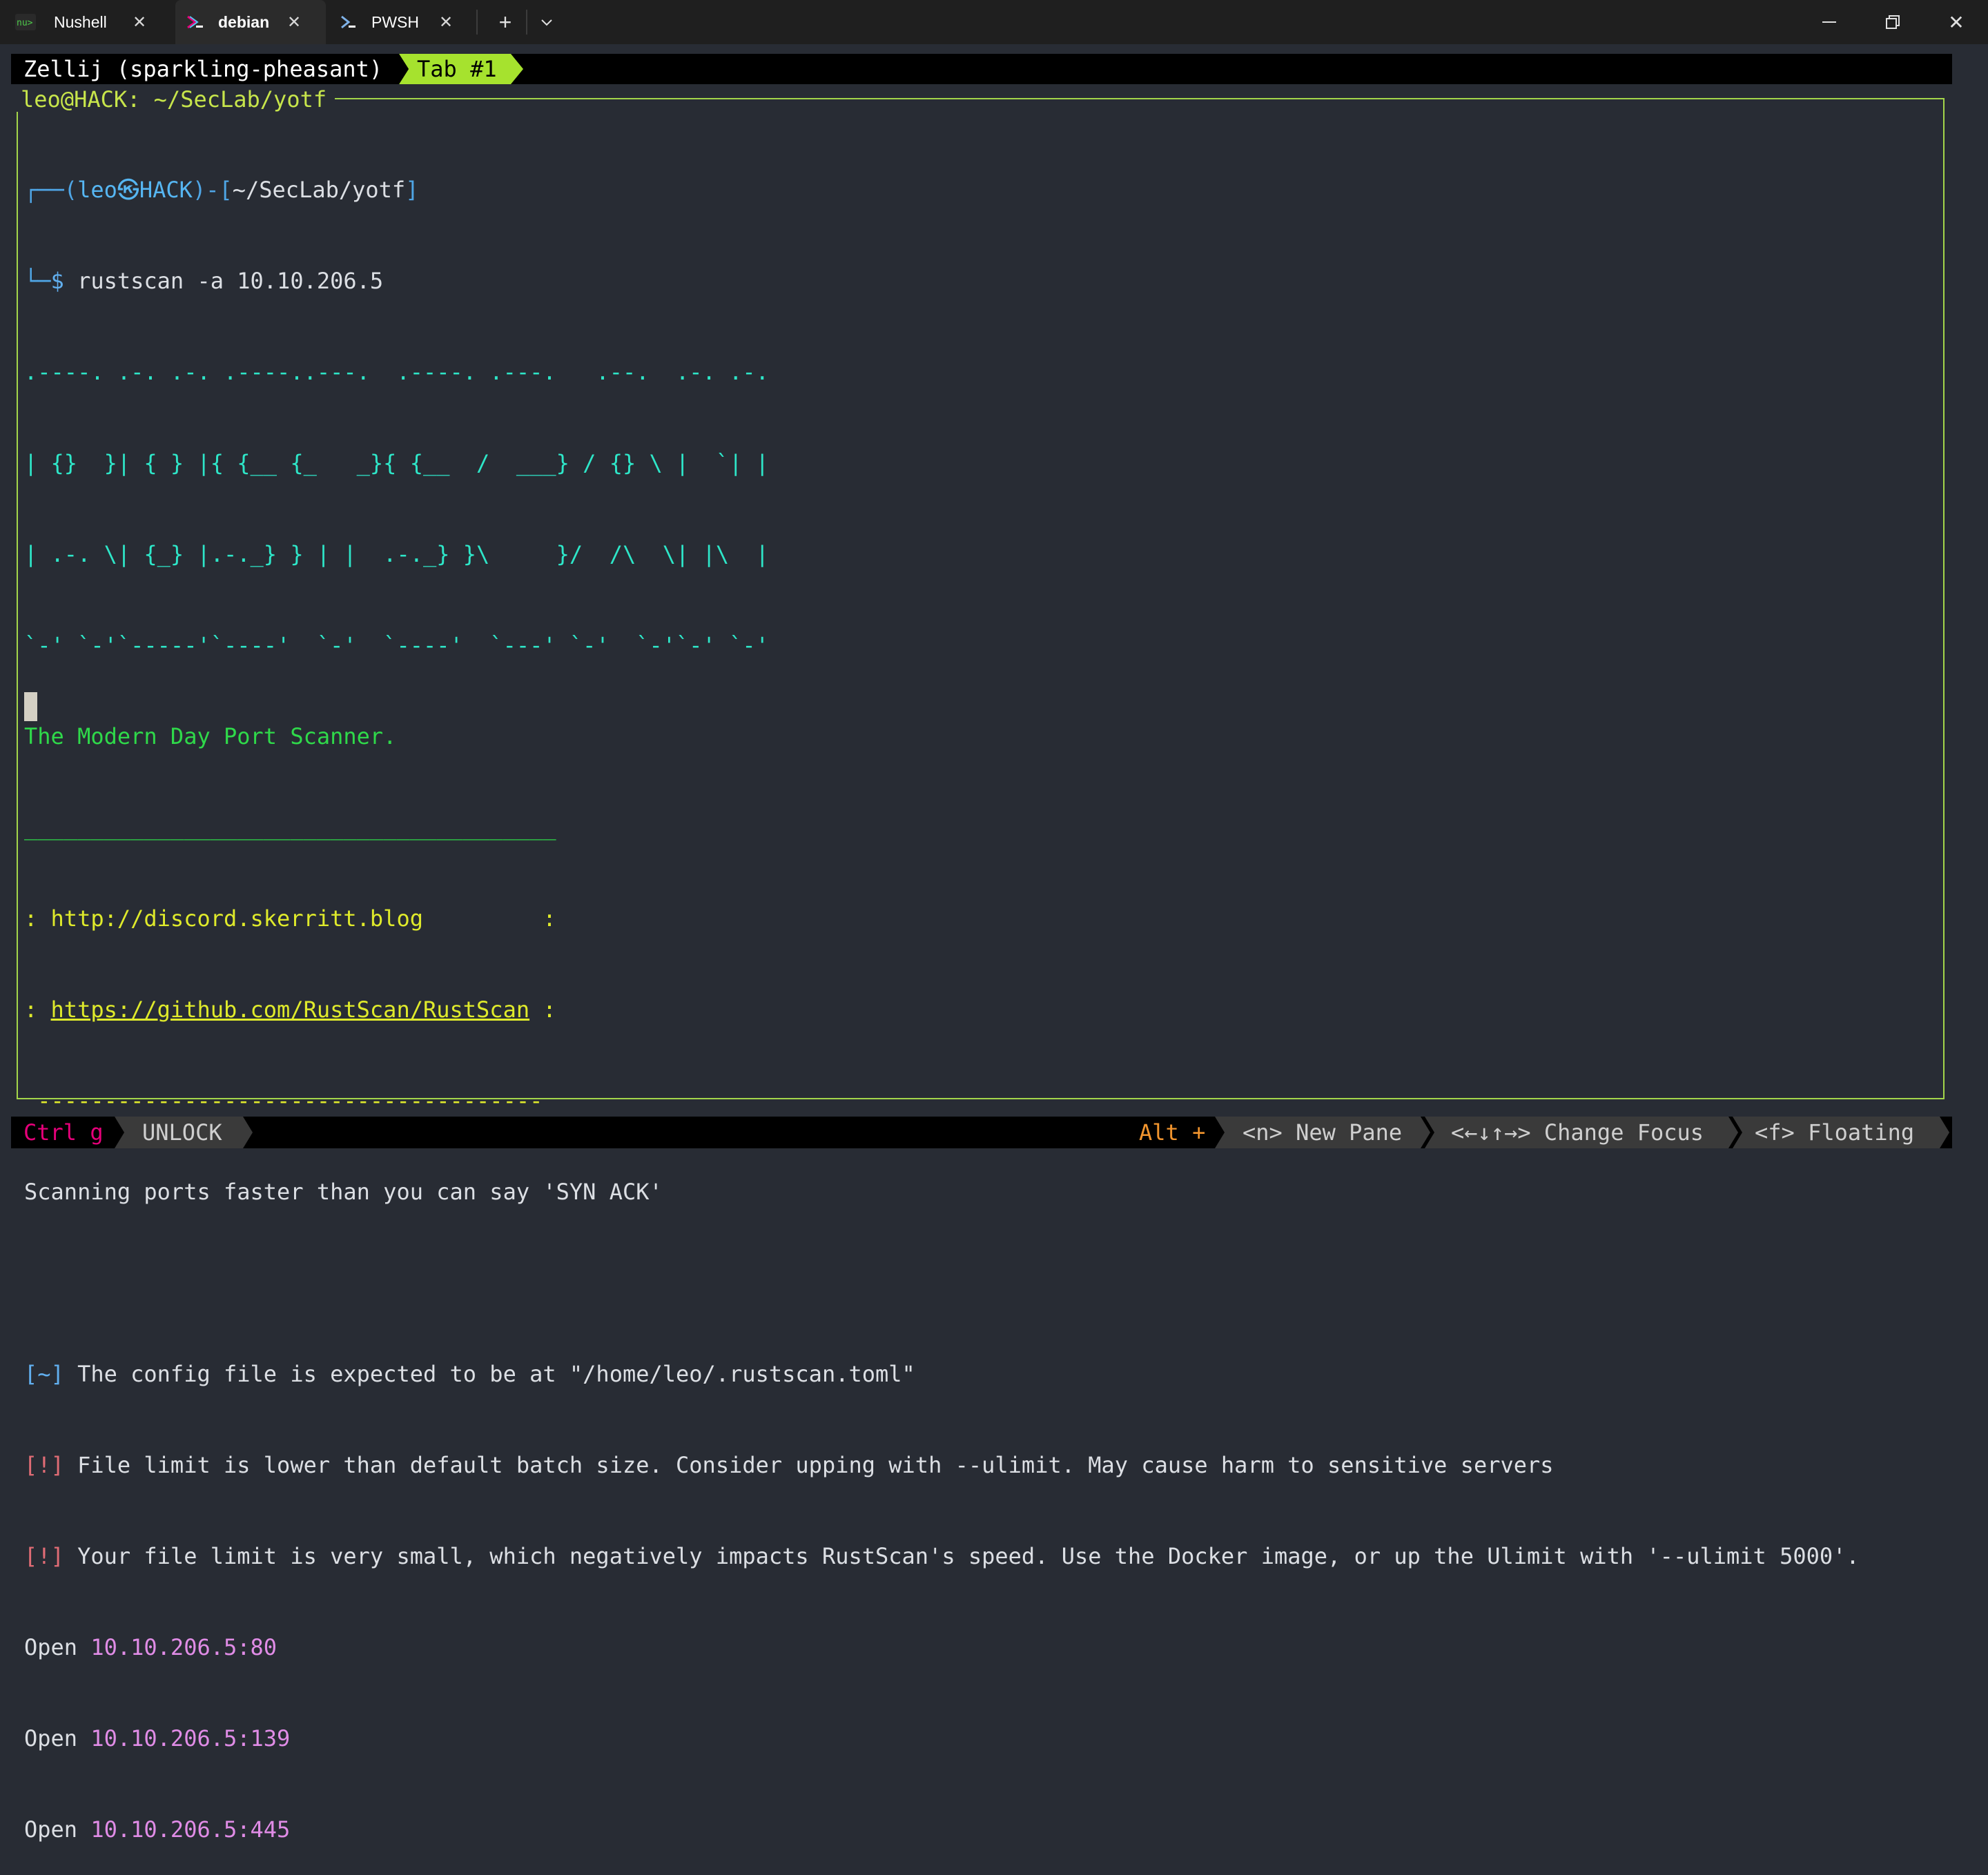  Describe the element at coordinates (63, 1132) in the screenshot. I see `mode-key: Ctrl g` at that location.